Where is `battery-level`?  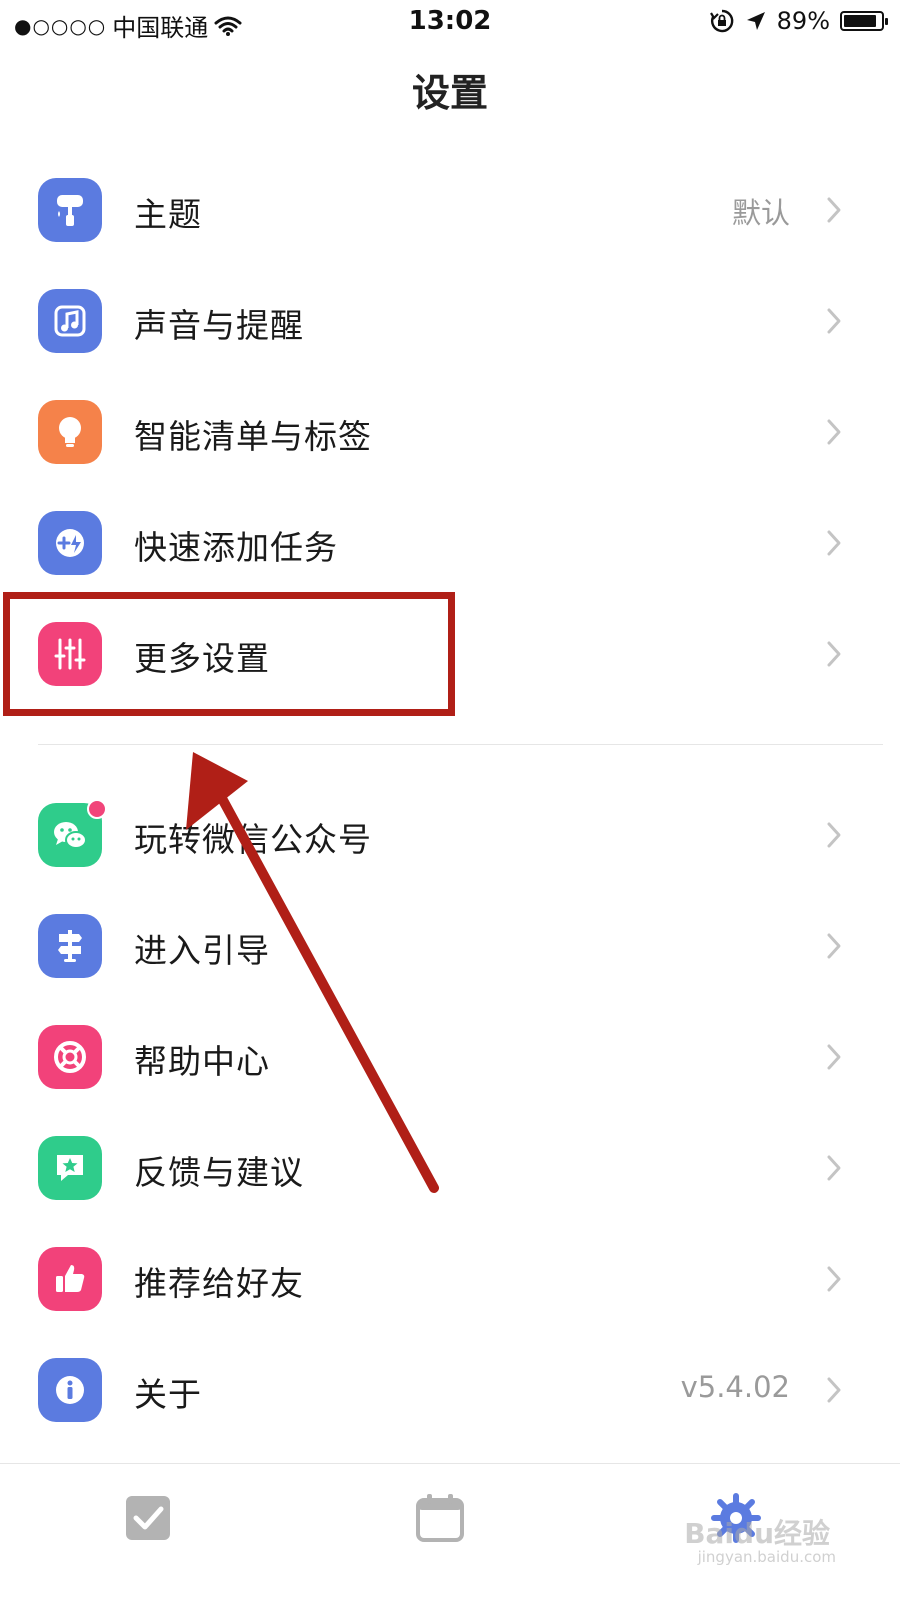
battery-level is located at coordinates (860, 21).